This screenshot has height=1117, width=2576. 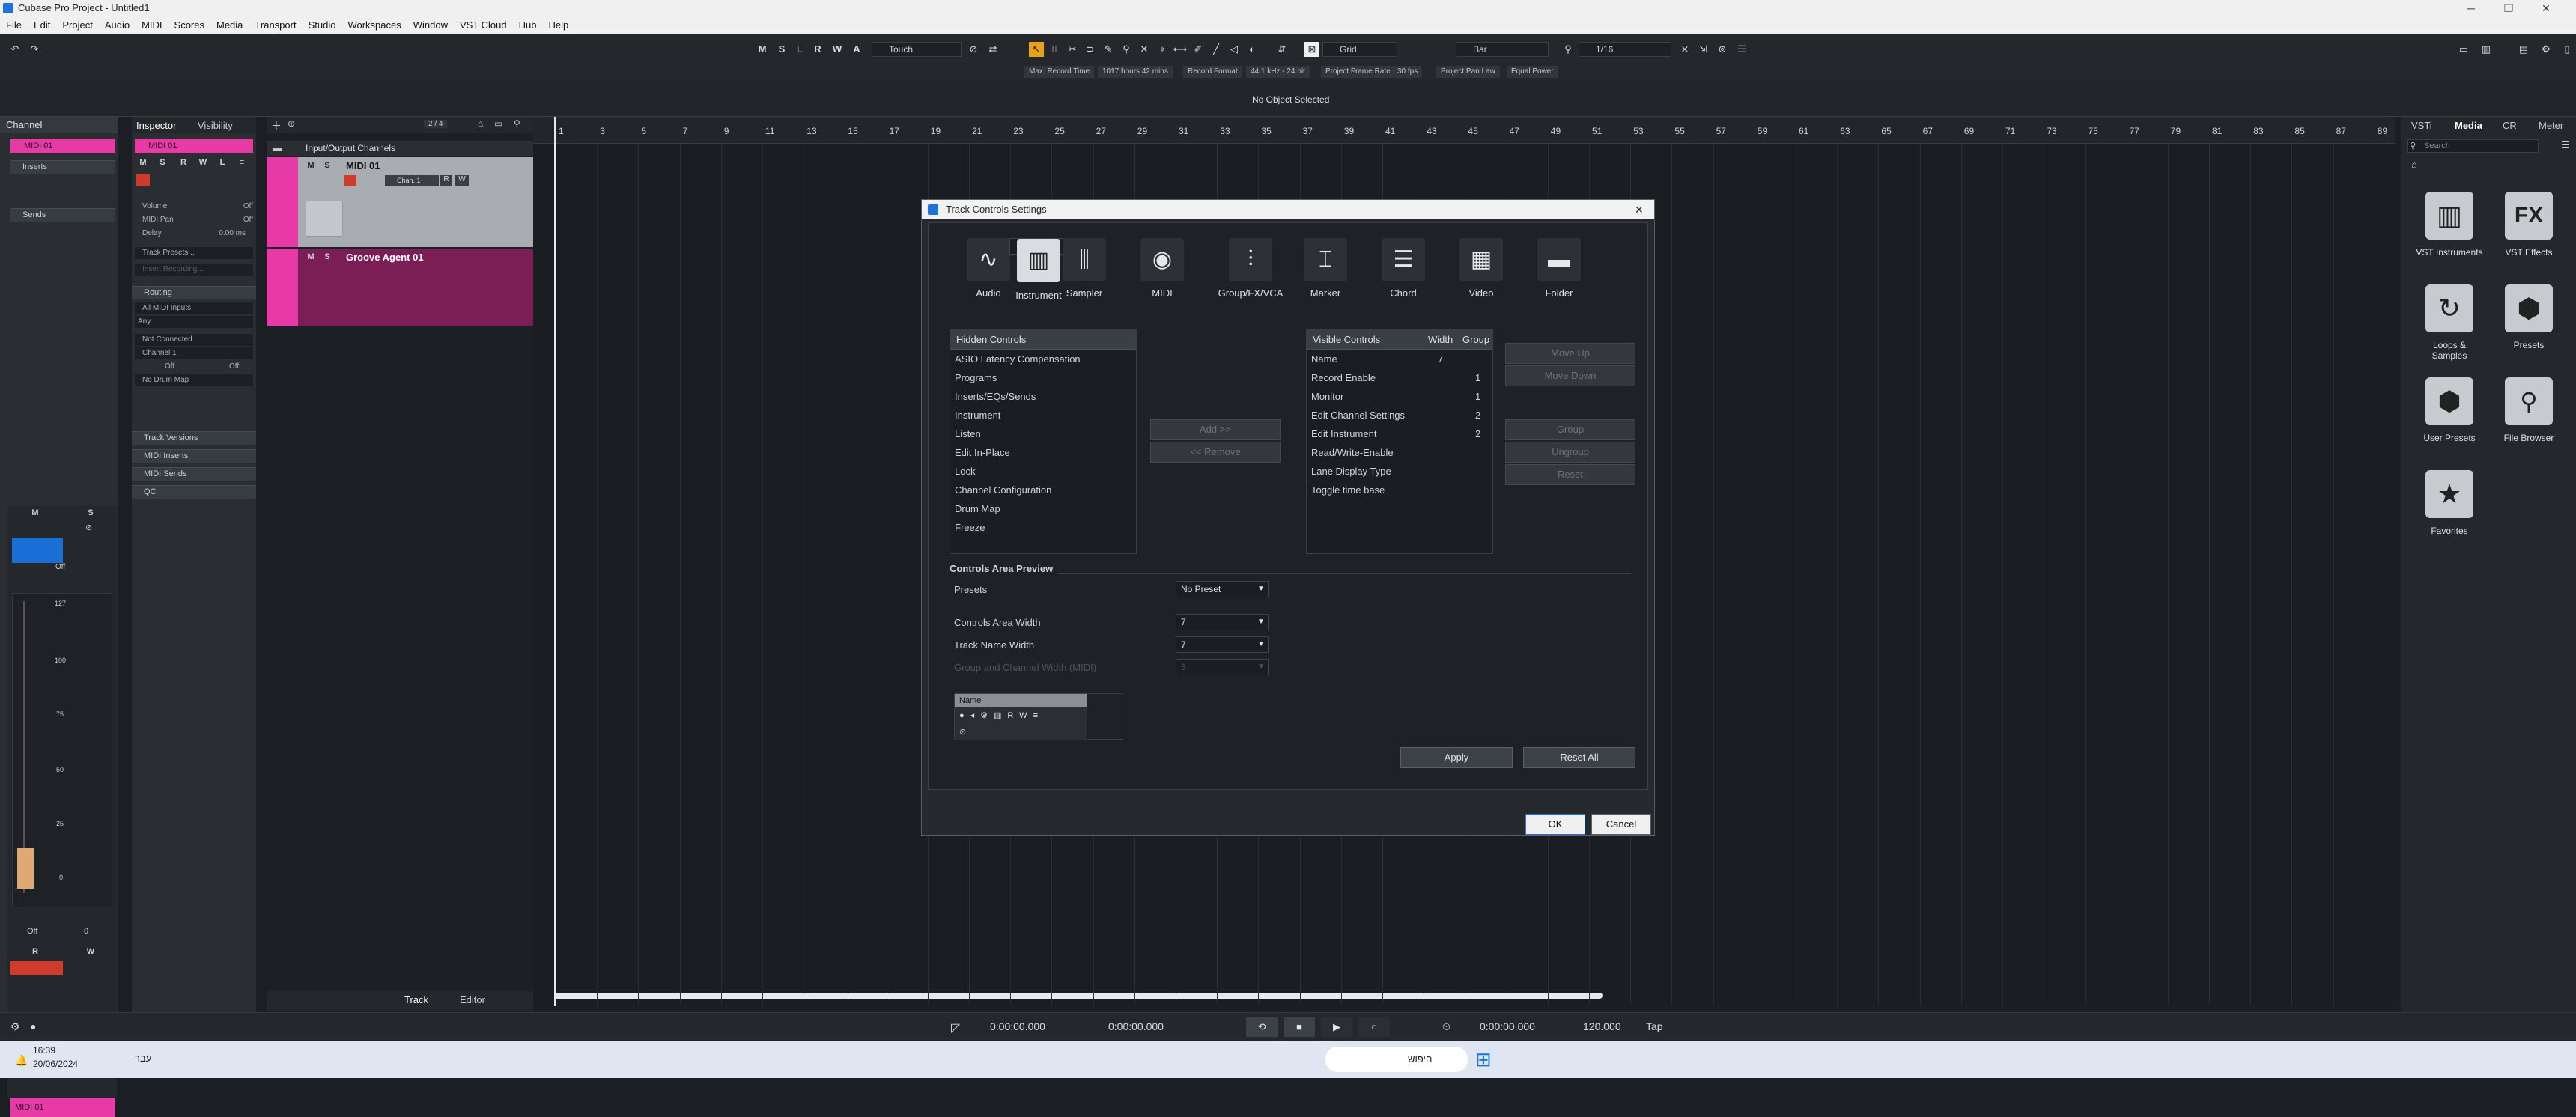 What do you see at coordinates (2529, 230) in the screenshot?
I see `media-tile: FX VST Effects` at bounding box center [2529, 230].